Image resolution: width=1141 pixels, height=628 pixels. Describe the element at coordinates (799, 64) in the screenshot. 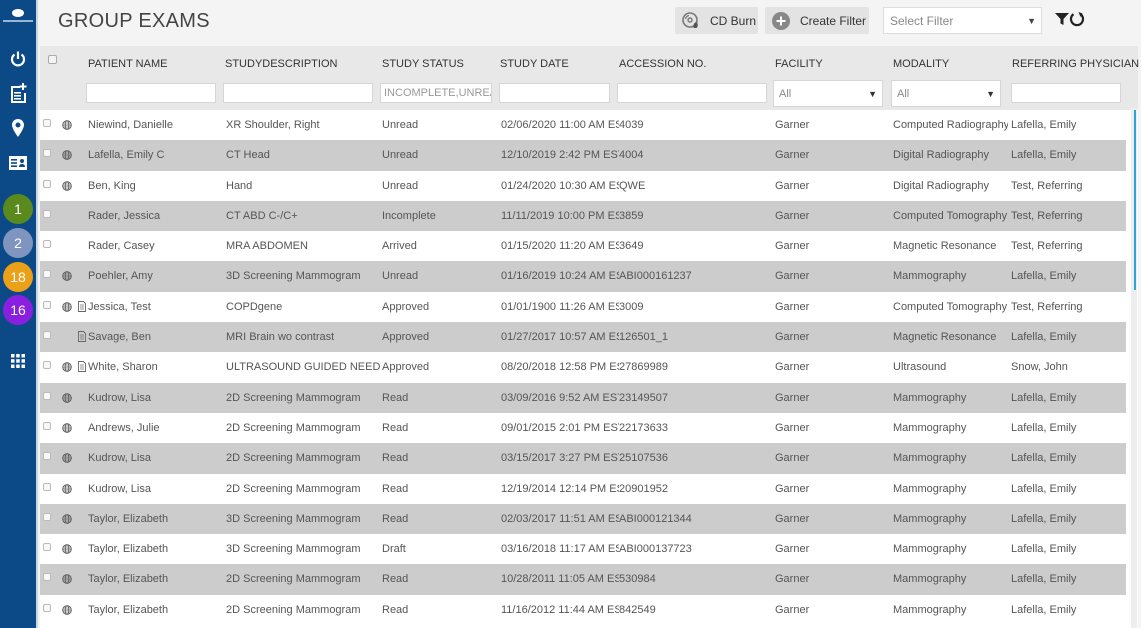

I see `column-header-facility: FACILITY` at that location.